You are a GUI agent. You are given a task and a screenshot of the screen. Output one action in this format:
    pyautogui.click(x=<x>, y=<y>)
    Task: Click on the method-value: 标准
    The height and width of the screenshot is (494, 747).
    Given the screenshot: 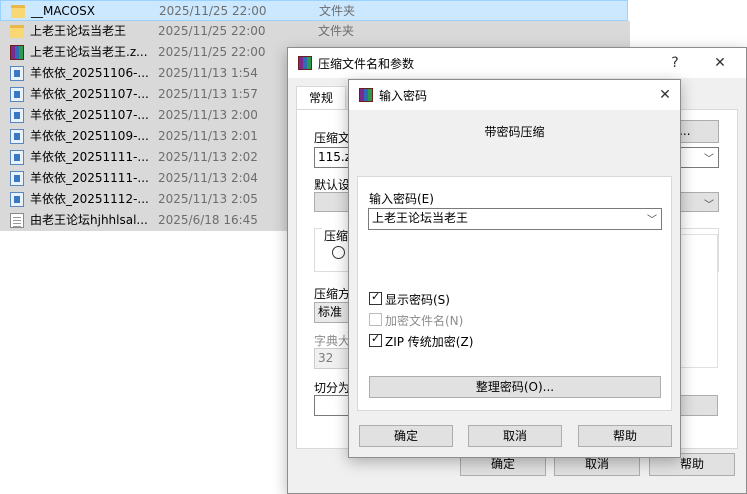 What is the action you would take?
    pyautogui.click(x=330, y=312)
    